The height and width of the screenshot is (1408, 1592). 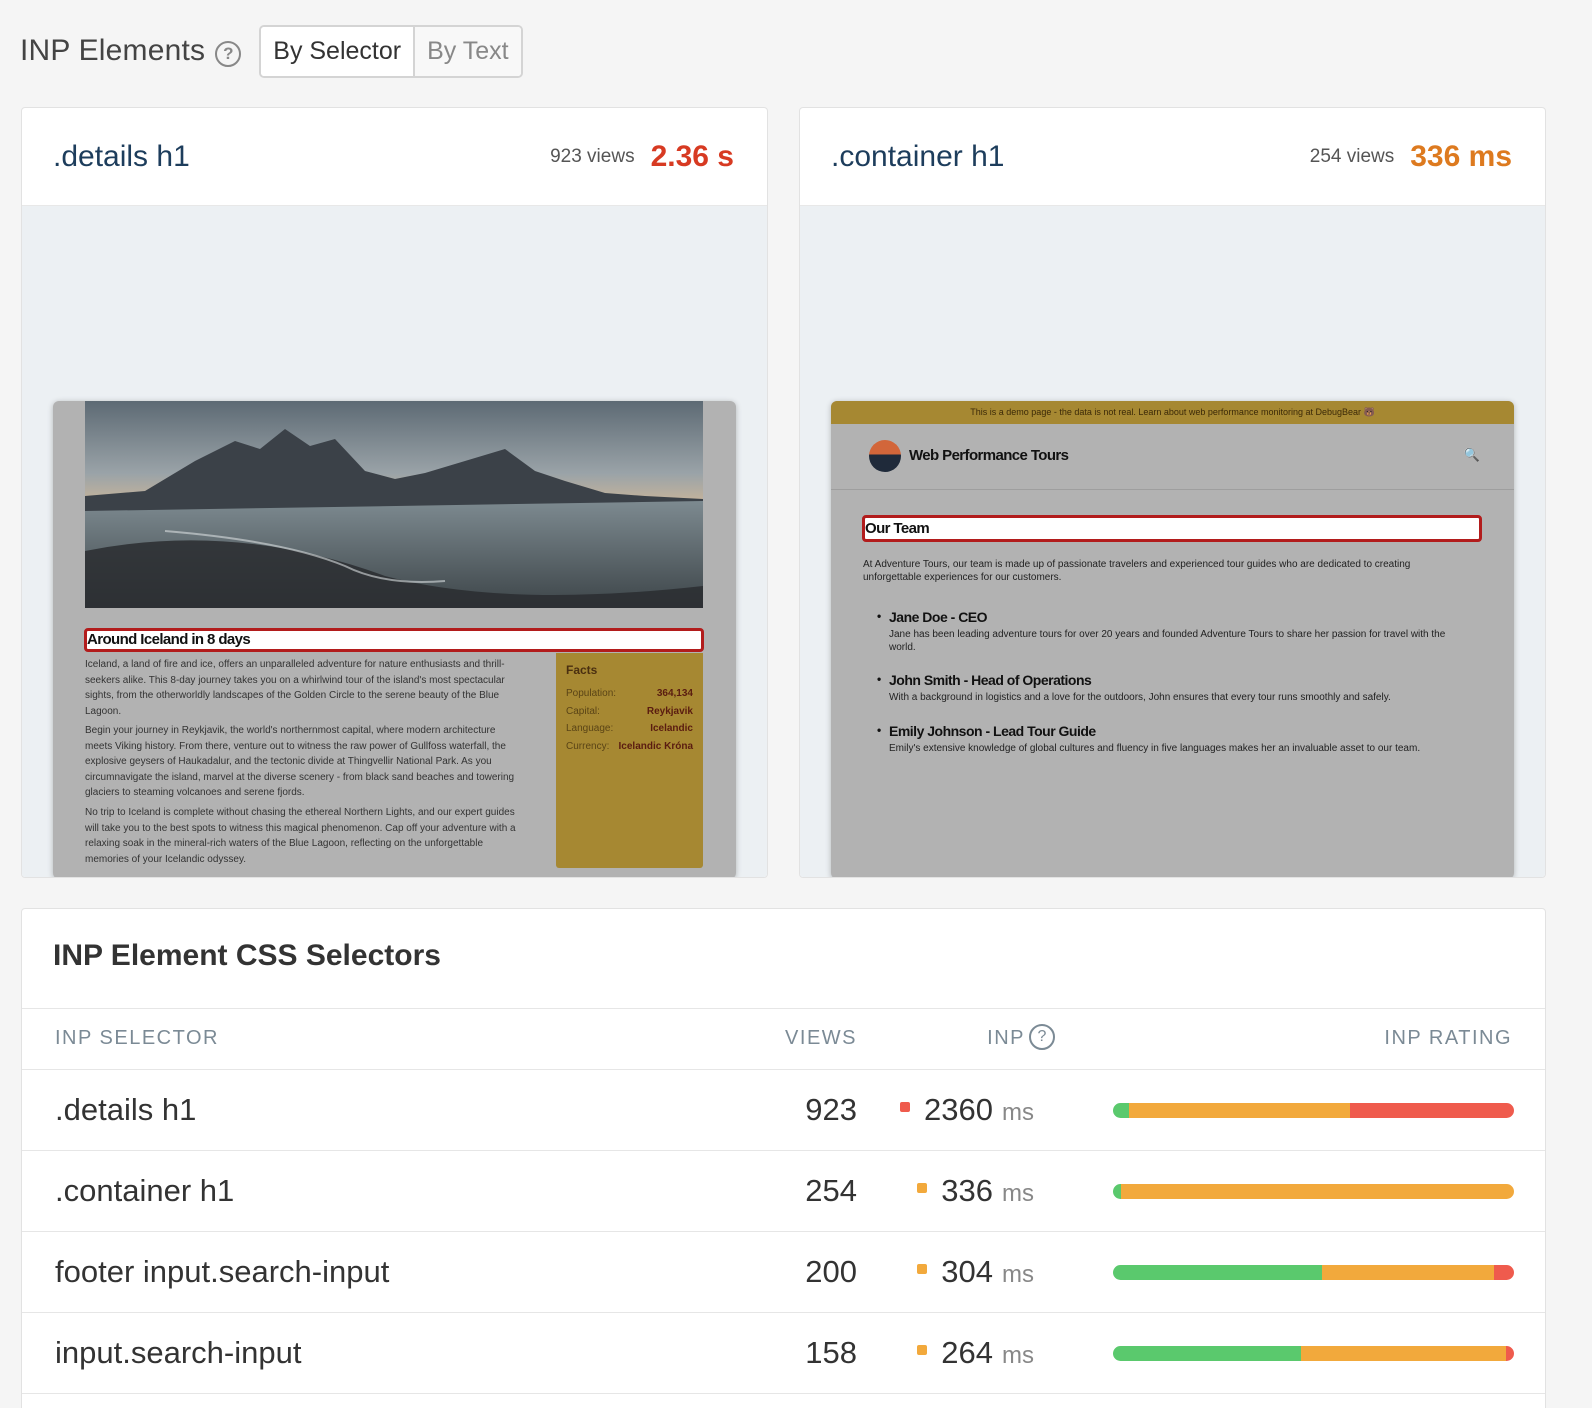 I want to click on card-views: 254 views, so click(x=1352, y=156).